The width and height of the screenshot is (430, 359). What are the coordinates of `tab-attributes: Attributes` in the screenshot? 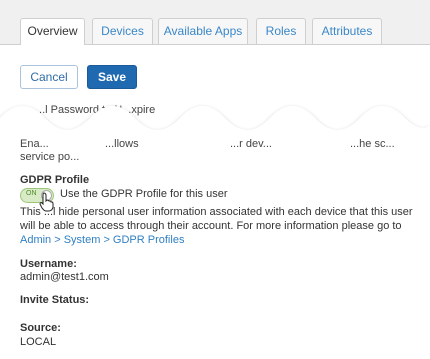 It's located at (347, 31).